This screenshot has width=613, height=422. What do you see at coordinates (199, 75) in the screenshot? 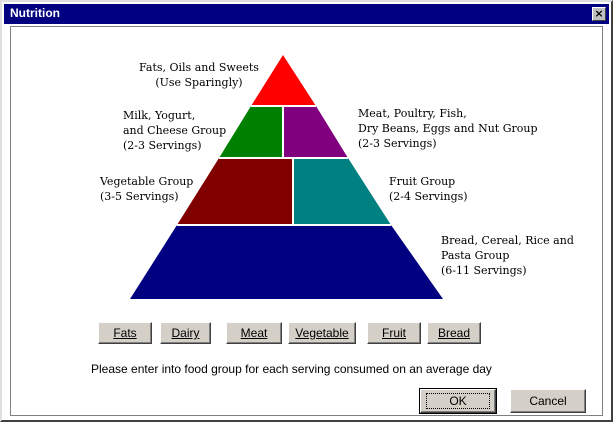
I see `label-fats-group: Fats, Oils and Sweets (Use Sparingly)` at bounding box center [199, 75].